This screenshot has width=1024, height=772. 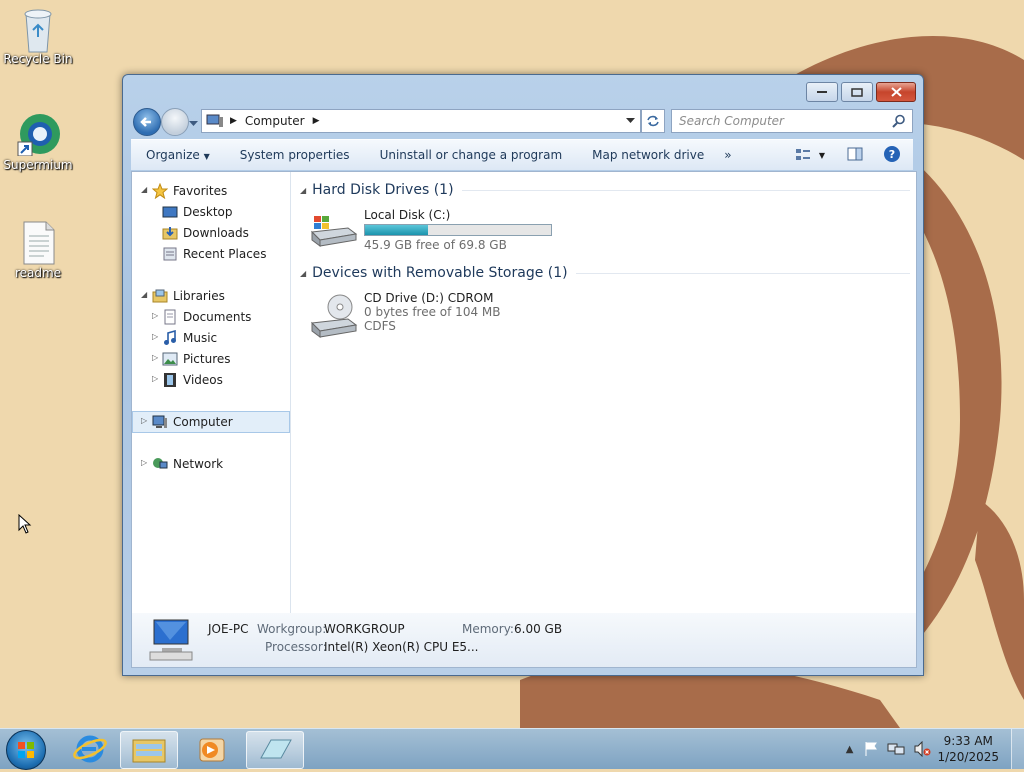 I want to click on help-button: ?, so click(x=892, y=155).